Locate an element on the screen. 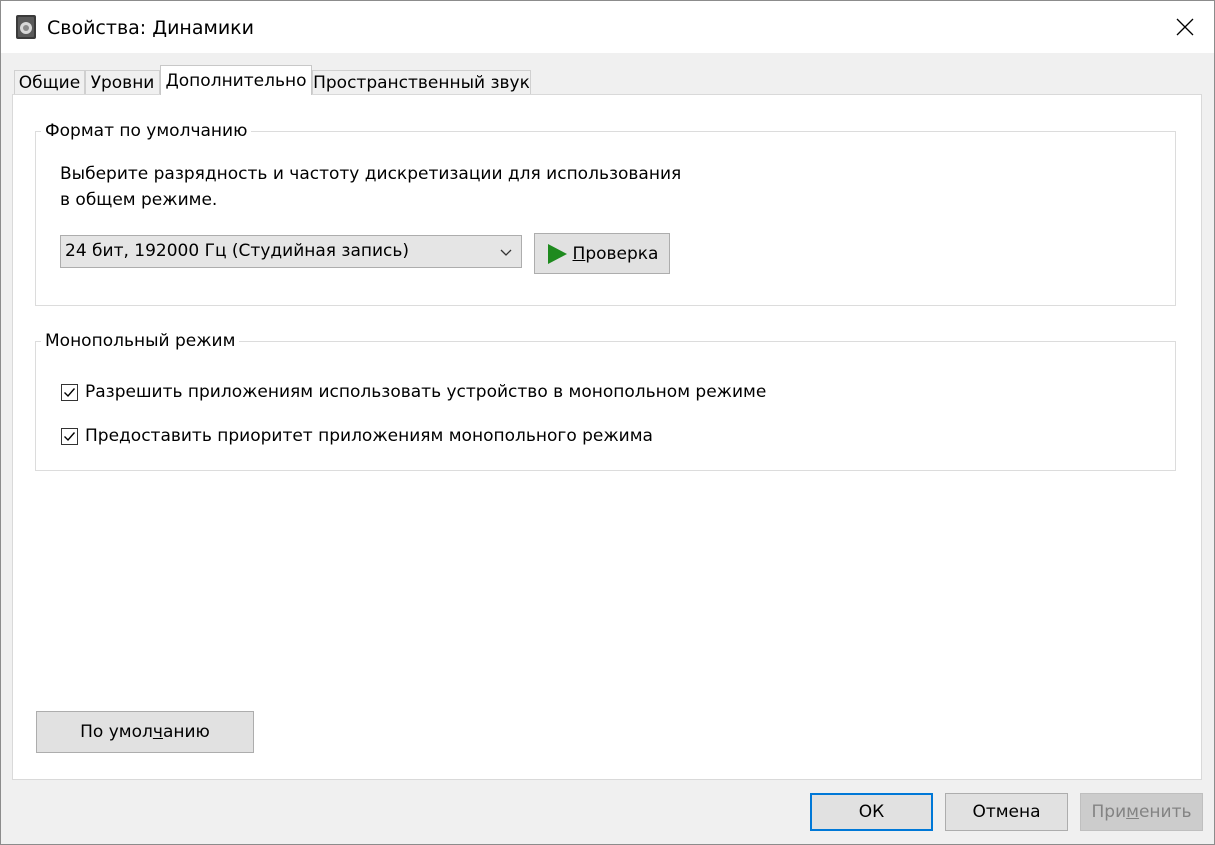 Image resolution: width=1215 pixels, height=845 pixels. tab-general: Общие is located at coordinates (49, 82).